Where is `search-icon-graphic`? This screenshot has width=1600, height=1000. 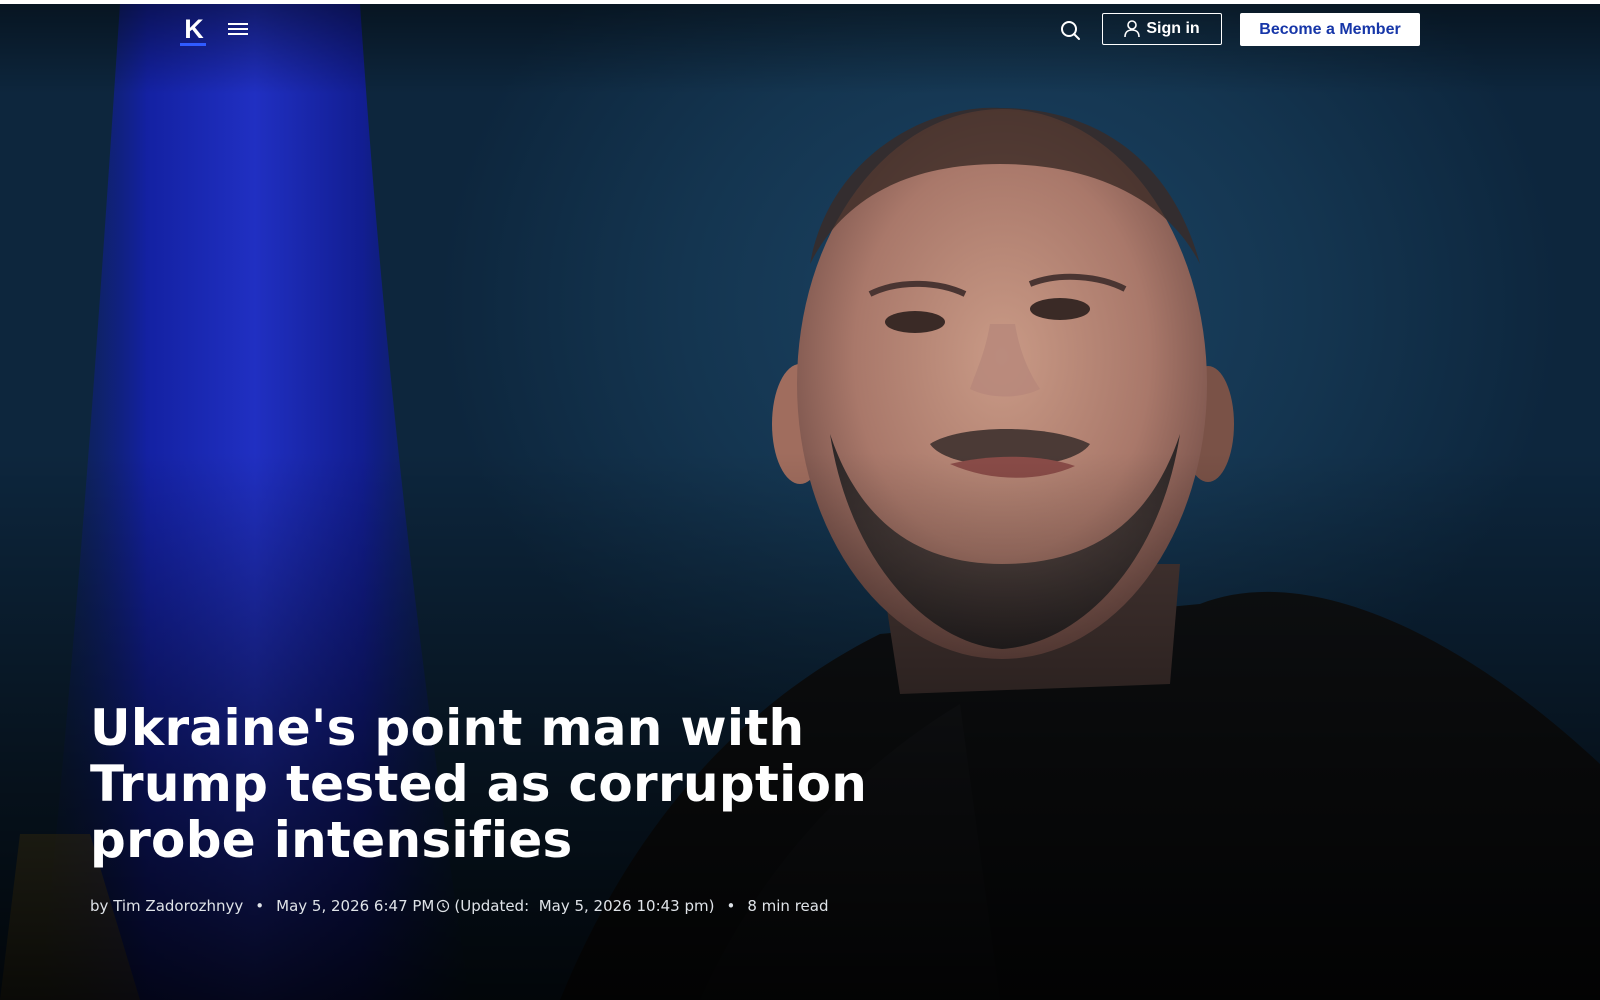 search-icon-graphic is located at coordinates (1070, 30).